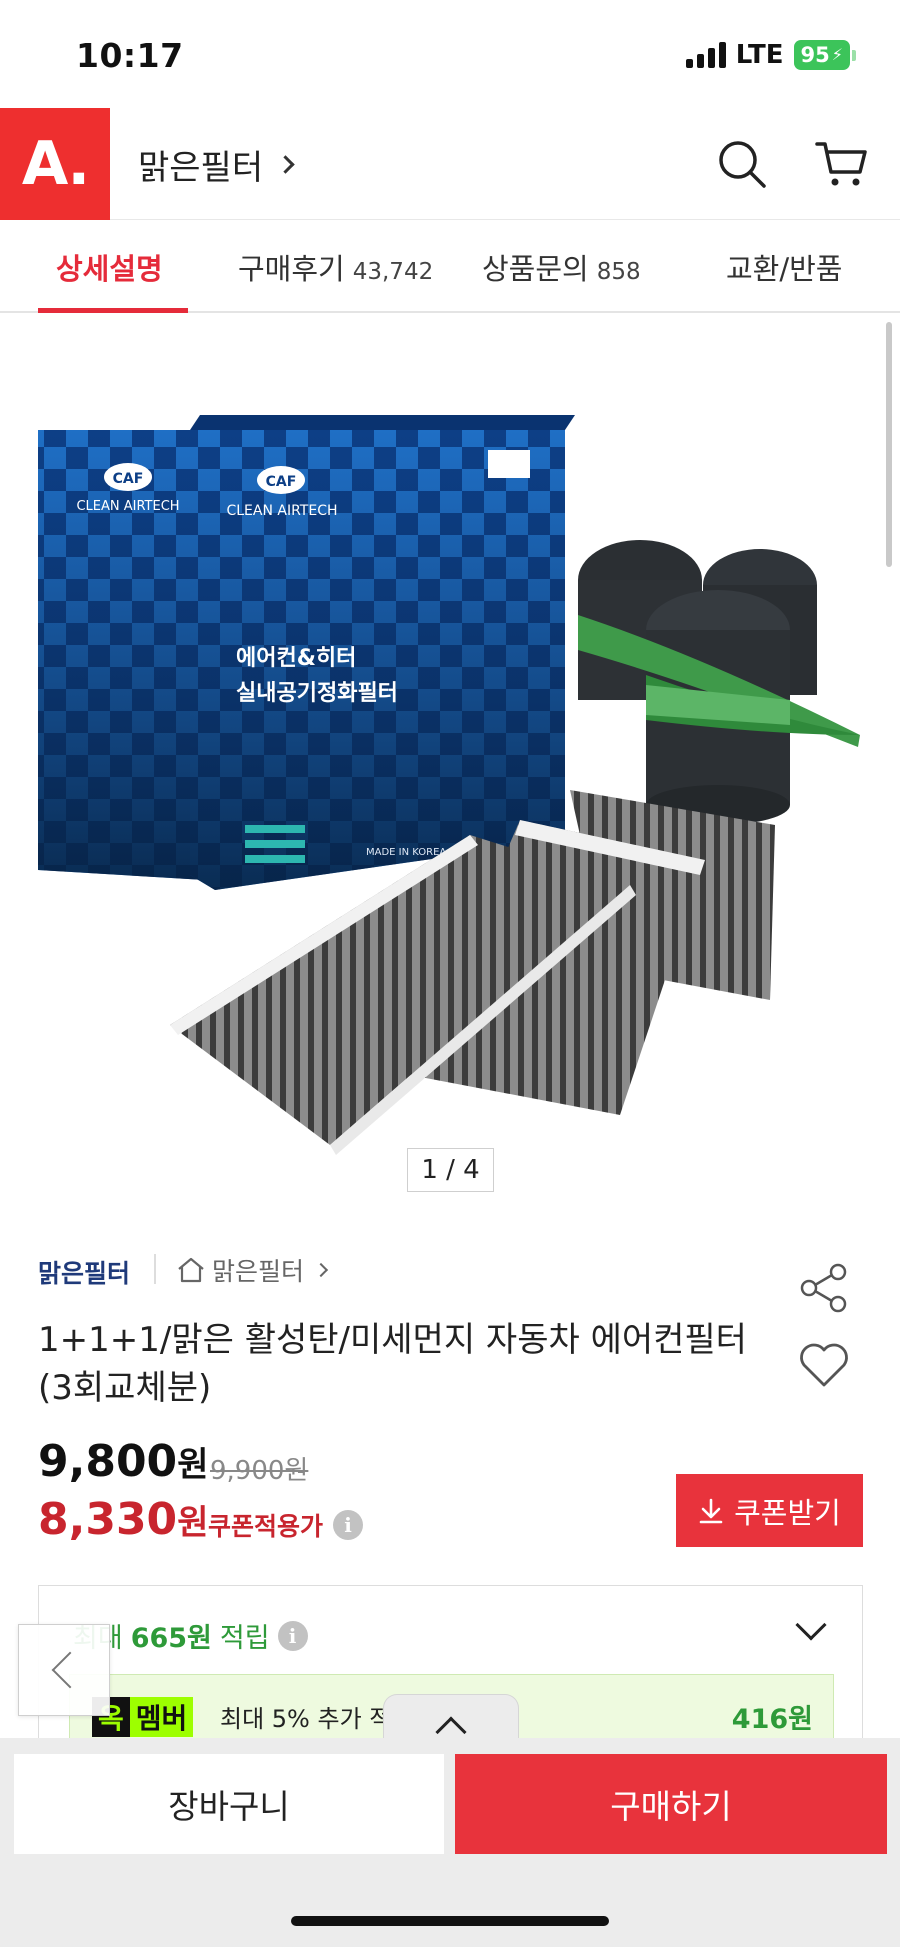 This screenshot has height=1947, width=900. What do you see at coordinates (450, 1921) in the screenshot?
I see `home-indicator` at bounding box center [450, 1921].